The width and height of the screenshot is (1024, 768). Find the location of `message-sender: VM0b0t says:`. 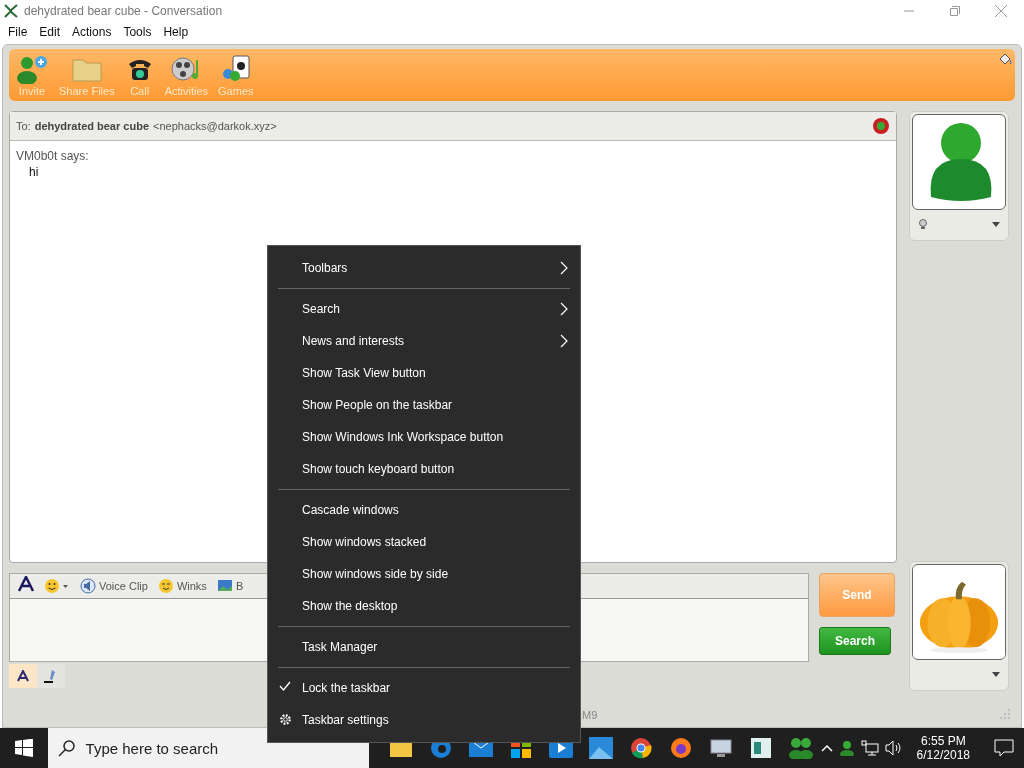

message-sender: VM0b0t says: is located at coordinates (53, 156).